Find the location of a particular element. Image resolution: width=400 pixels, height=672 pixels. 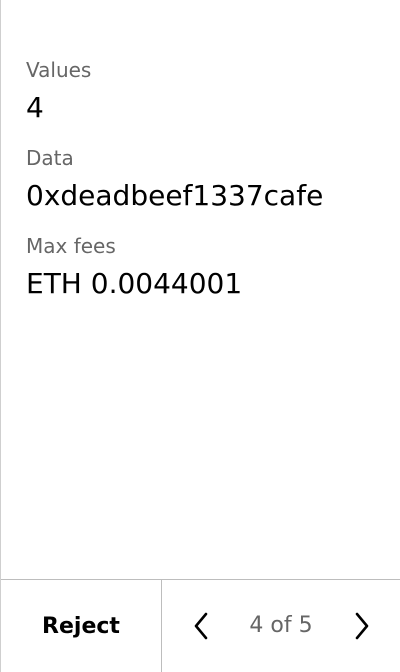

max-fees-field: Max fees ETH 0.0044001 is located at coordinates (134, 267).